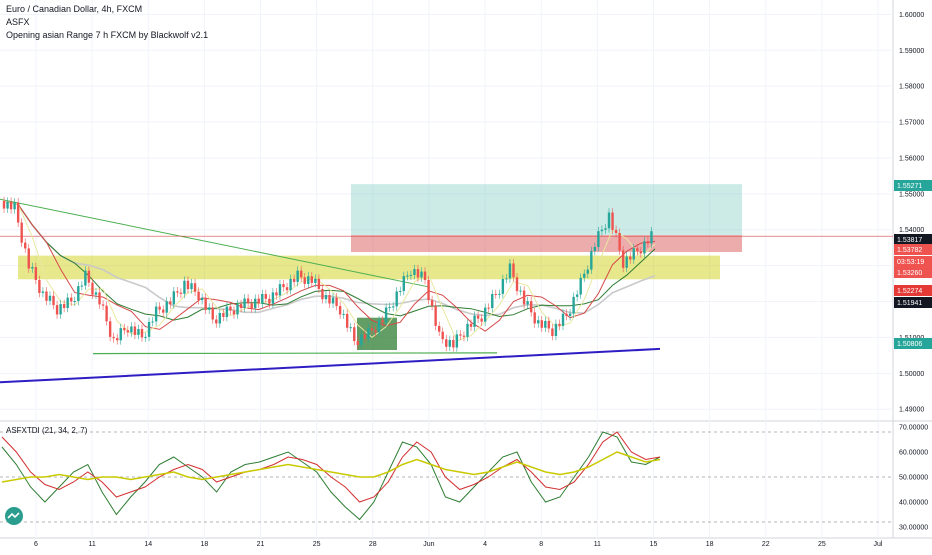 The image size is (932, 555). Describe the element at coordinates (18, 22) in the screenshot. I see `indicator-asfx-label: ASFX` at that location.